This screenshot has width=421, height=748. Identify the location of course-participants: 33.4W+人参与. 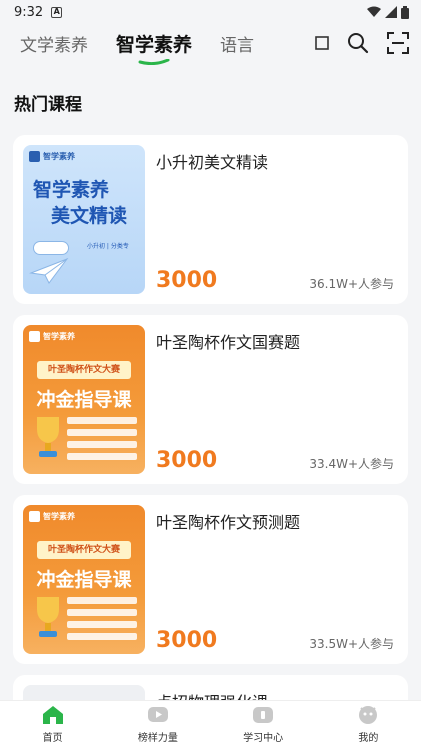
(351, 464).